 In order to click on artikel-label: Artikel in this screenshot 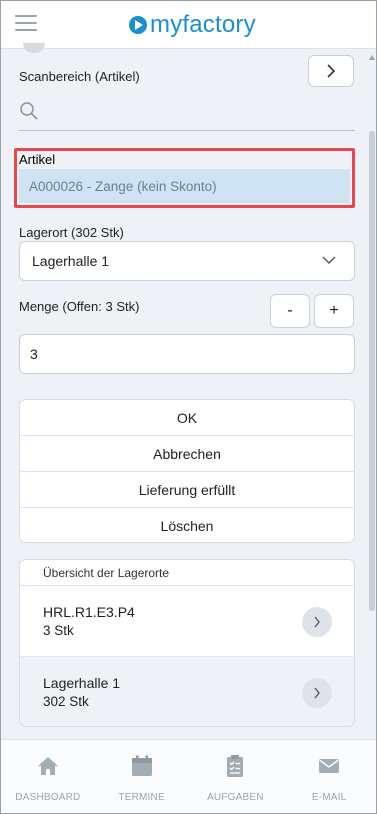, I will do `click(37, 159)`.